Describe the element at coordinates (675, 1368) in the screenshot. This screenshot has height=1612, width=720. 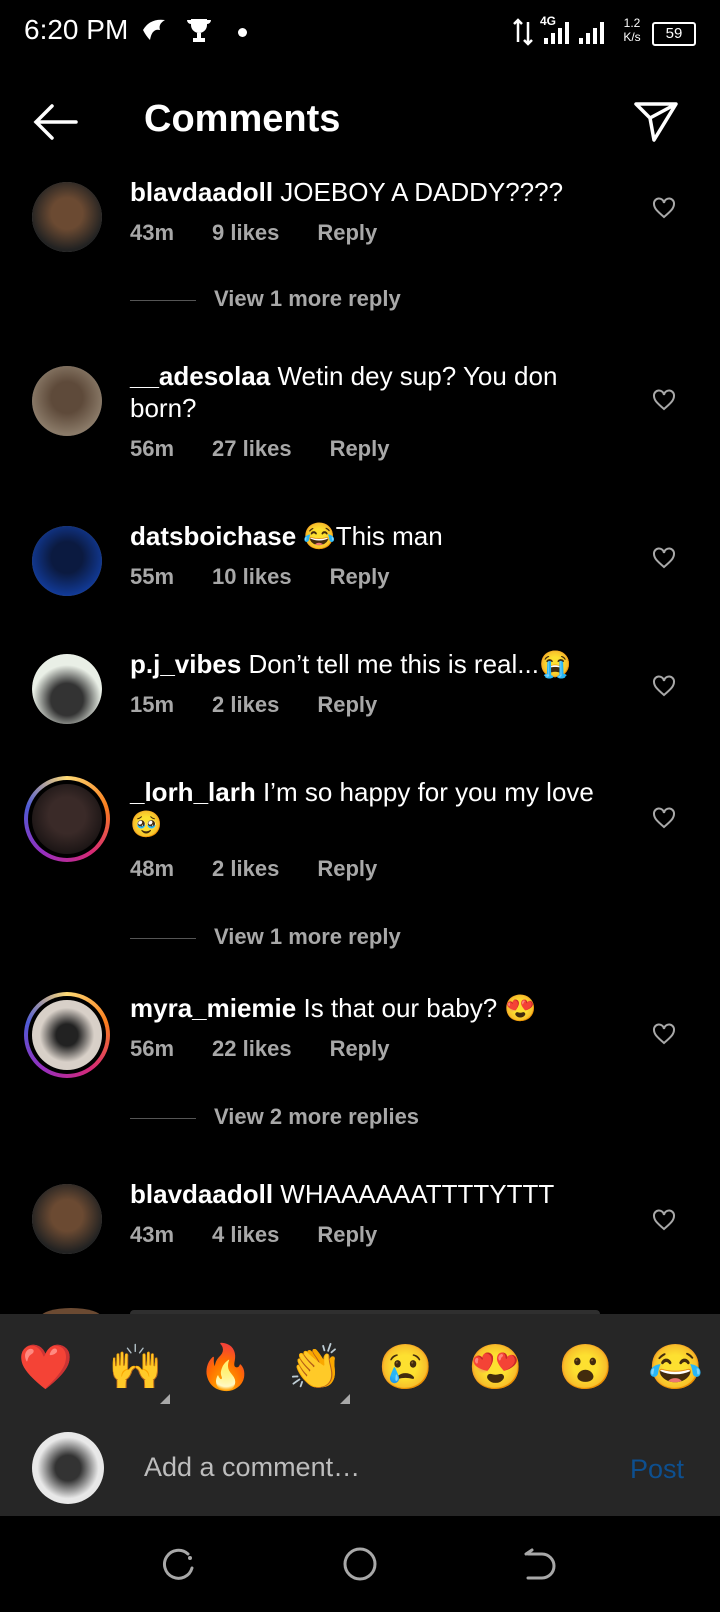
I see `emoji-laughing: 😂` at that location.